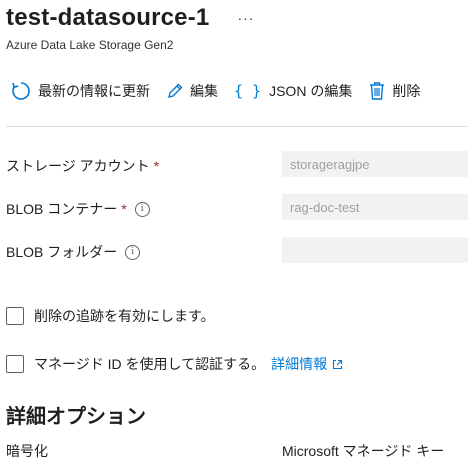 This screenshot has height=470, width=468. I want to click on delete-button: 削除, so click(394, 91).